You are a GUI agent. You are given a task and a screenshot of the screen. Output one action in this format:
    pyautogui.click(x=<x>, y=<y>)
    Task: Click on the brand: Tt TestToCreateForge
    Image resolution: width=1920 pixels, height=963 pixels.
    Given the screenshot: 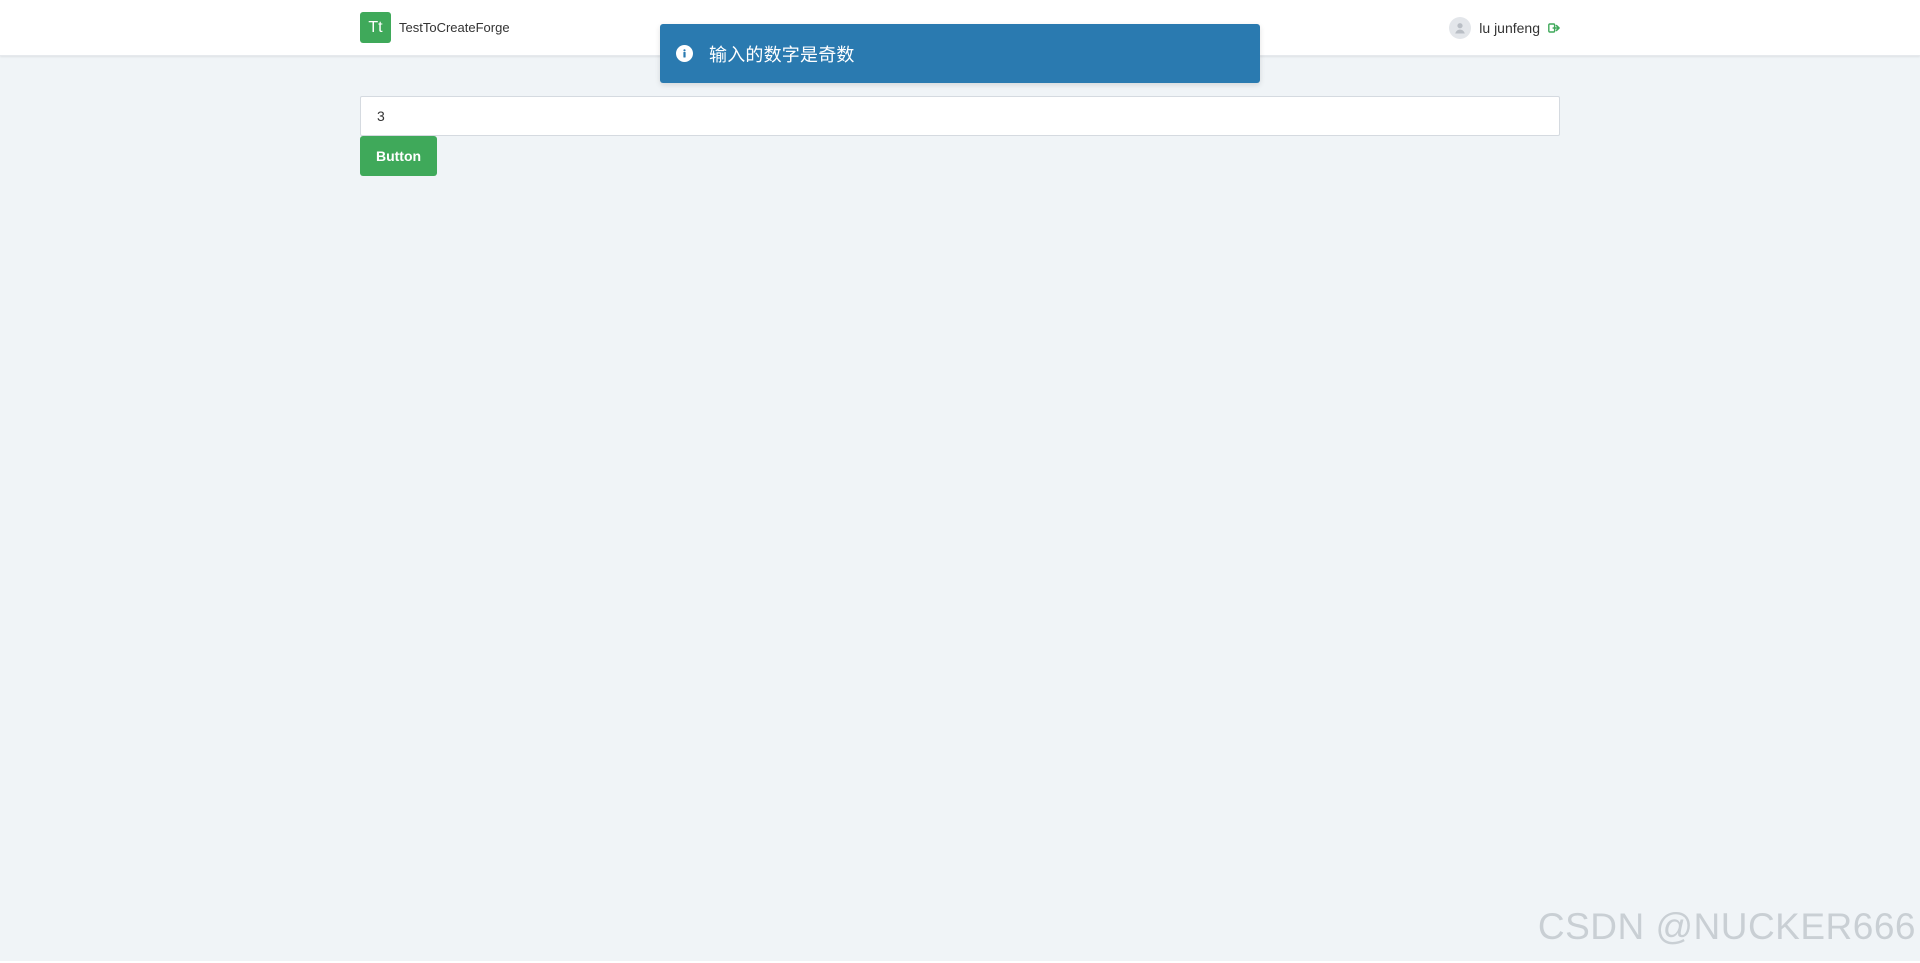 What is the action you would take?
    pyautogui.click(x=435, y=27)
    